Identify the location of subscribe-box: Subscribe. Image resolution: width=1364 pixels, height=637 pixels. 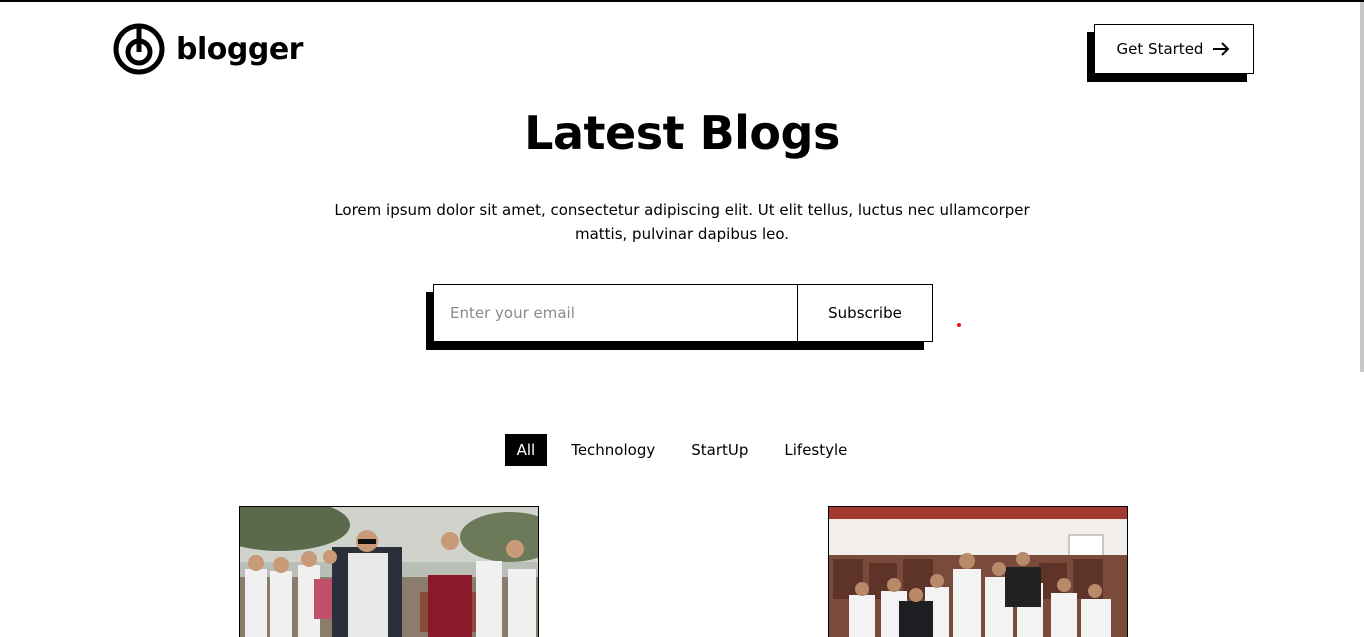
(683, 313).